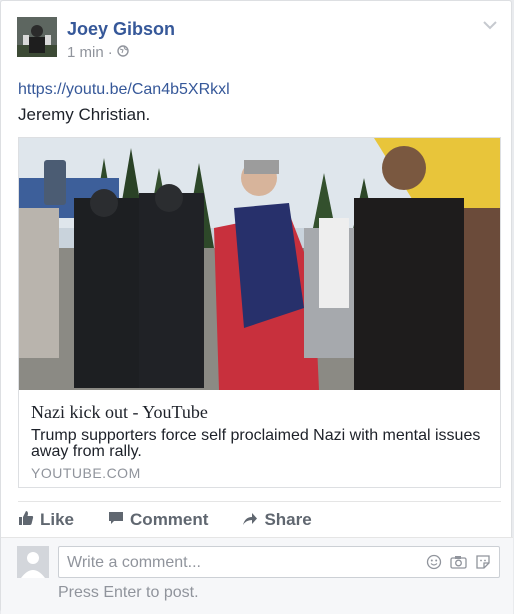 This screenshot has width=514, height=614. What do you see at coordinates (124, 90) in the screenshot?
I see `post-link: https://youtu.be/Can4b5XRkxl` at bounding box center [124, 90].